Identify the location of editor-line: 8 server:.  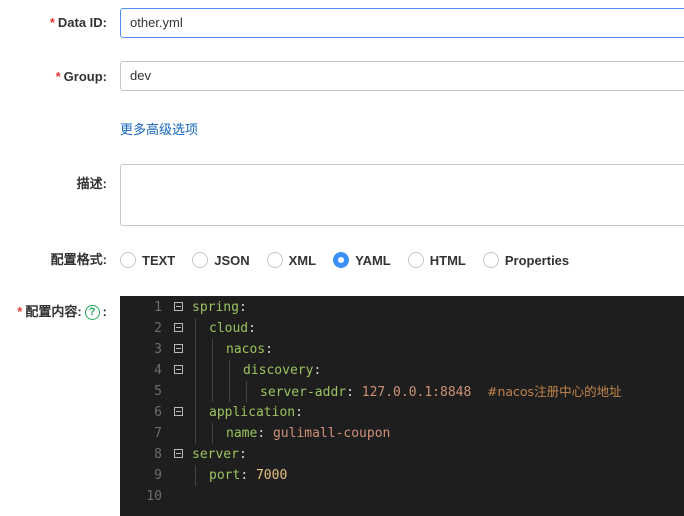
(200, 454).